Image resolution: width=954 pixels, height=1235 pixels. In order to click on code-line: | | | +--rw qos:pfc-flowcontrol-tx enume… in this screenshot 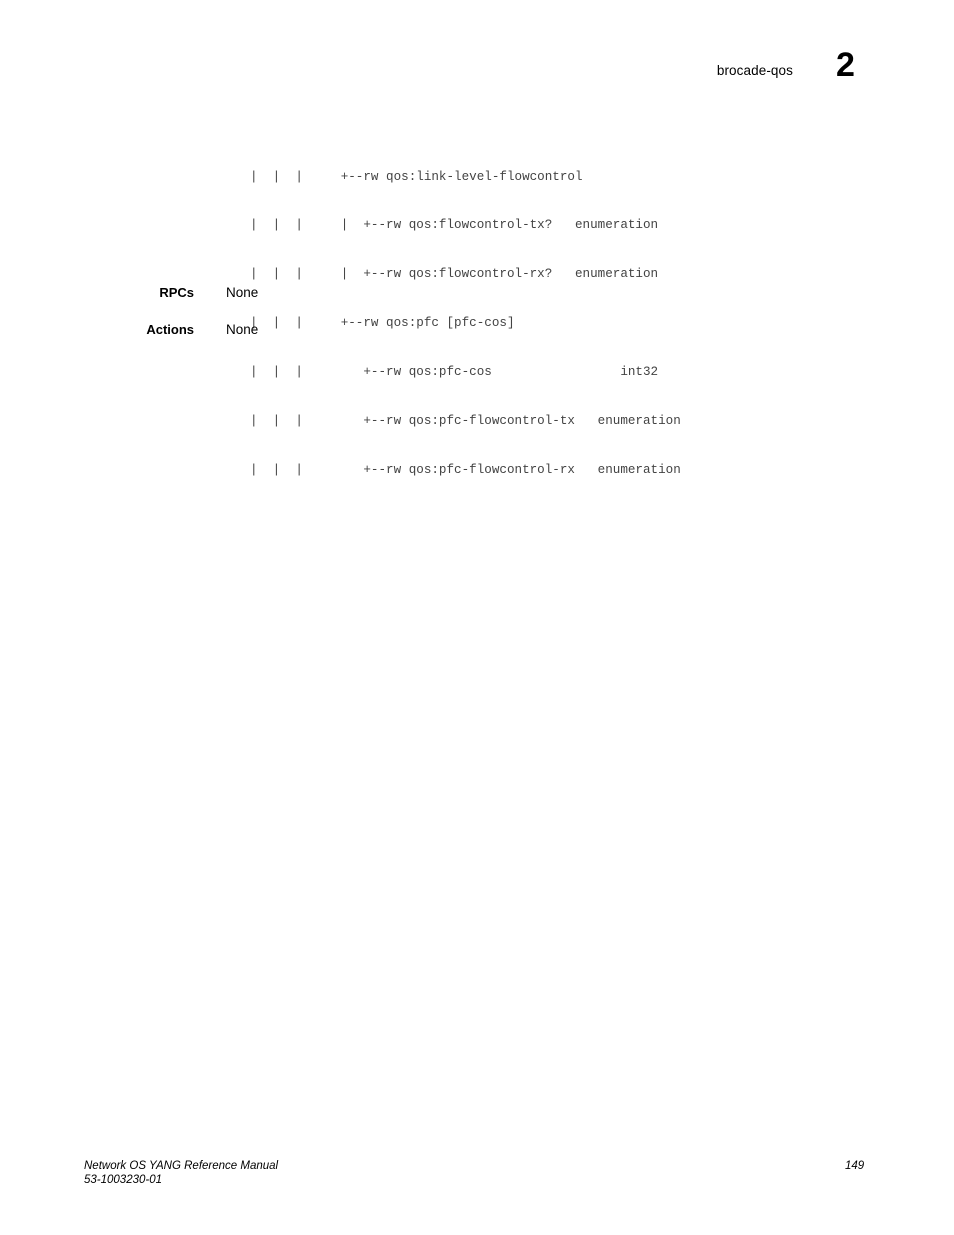, I will do `click(465, 421)`.